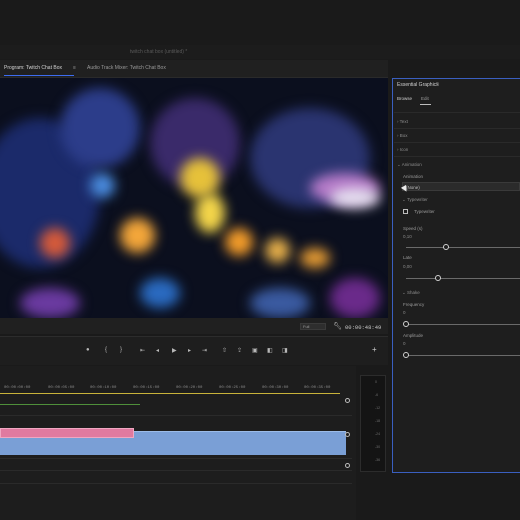  I want to click on ruler-label: 00:00:20:00, so click(189, 388).